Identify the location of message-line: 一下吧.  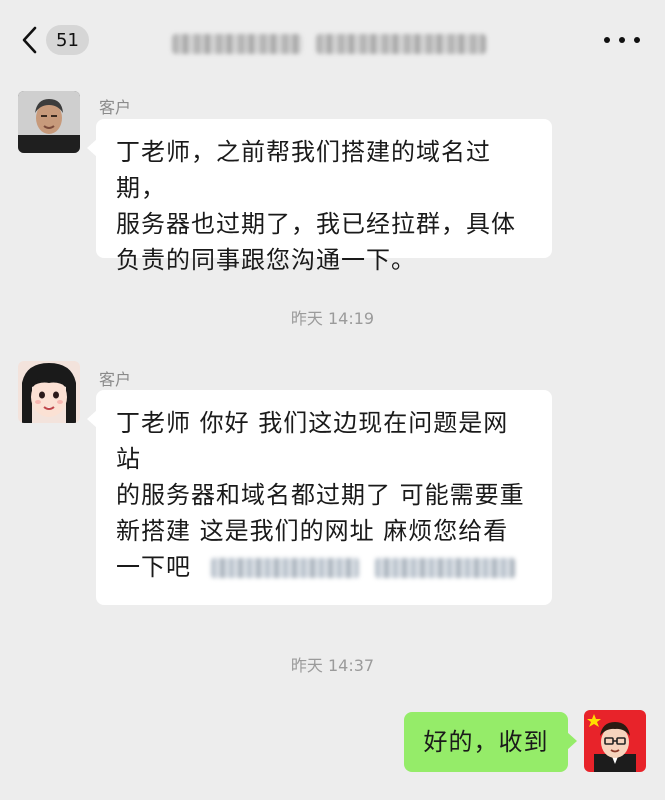
(324, 567).